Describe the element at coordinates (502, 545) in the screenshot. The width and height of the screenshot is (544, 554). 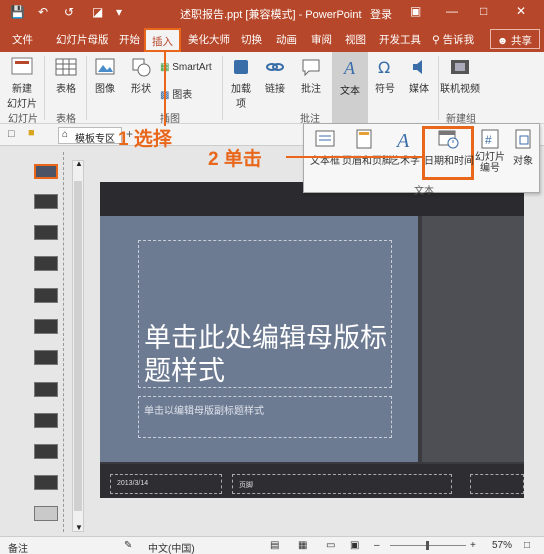
I see `zoom-level: 57%` at that location.